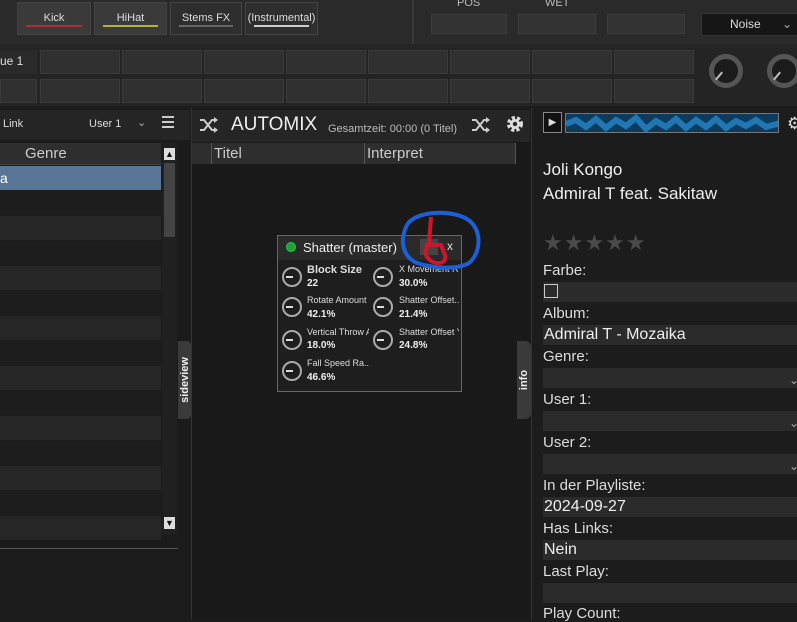 The height and width of the screenshot is (622, 797). What do you see at coordinates (557, 4) in the screenshot?
I see `wet-label: WET` at bounding box center [557, 4].